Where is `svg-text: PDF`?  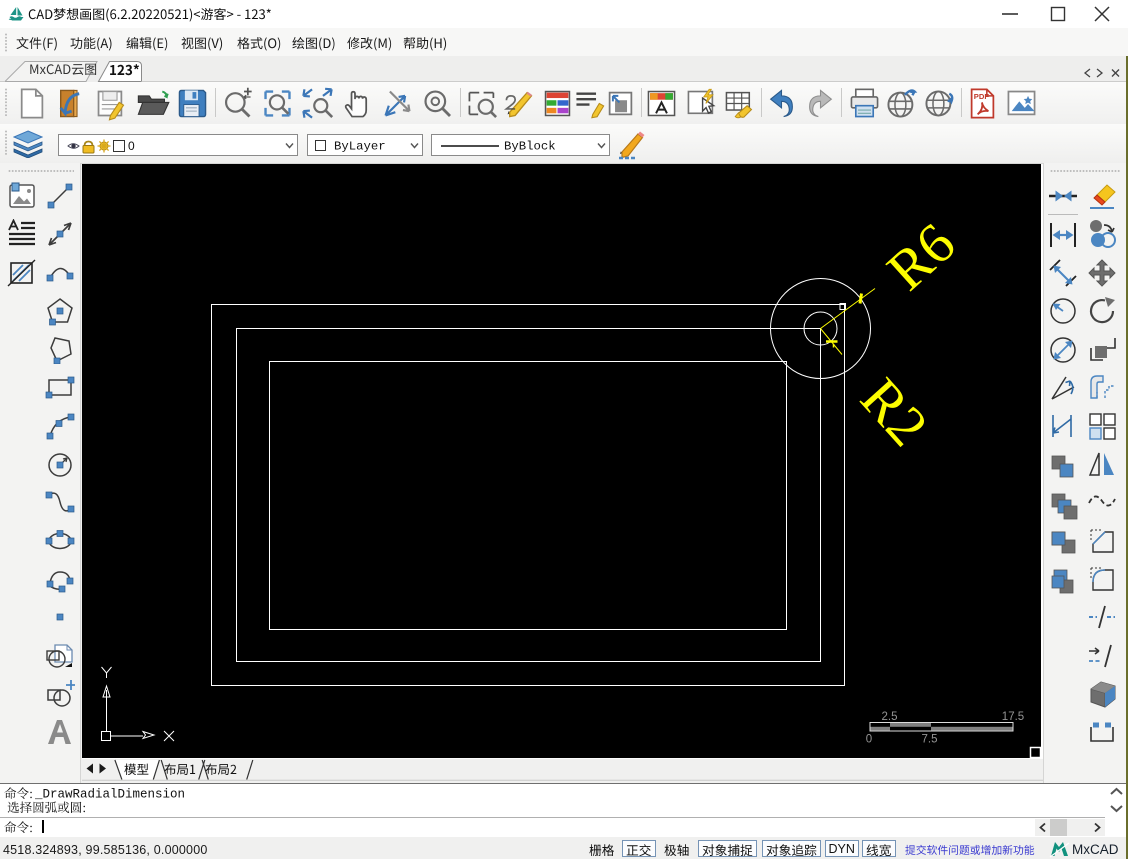 svg-text: PDF is located at coordinates (981, 96).